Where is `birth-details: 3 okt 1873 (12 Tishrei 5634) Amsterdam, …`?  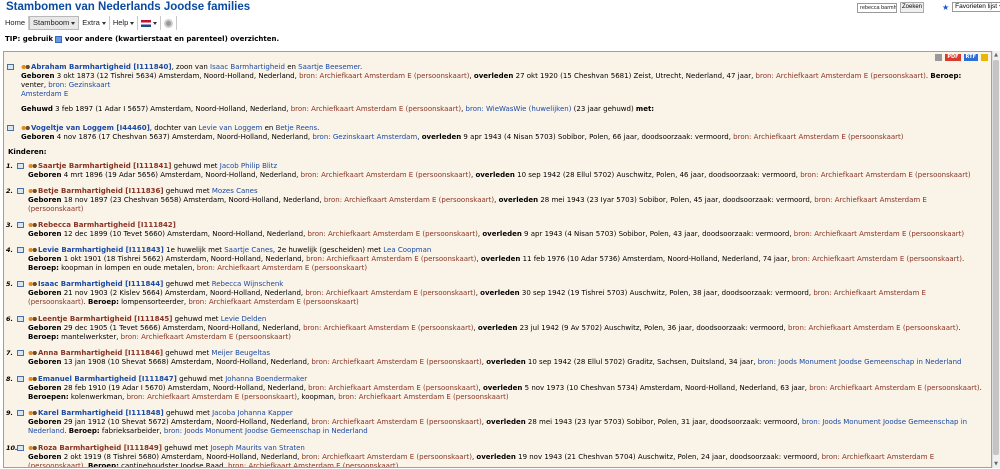
birth-details: 3 okt 1873 (12 Tishrei 5634) Amsterdam, … is located at coordinates (176, 76).